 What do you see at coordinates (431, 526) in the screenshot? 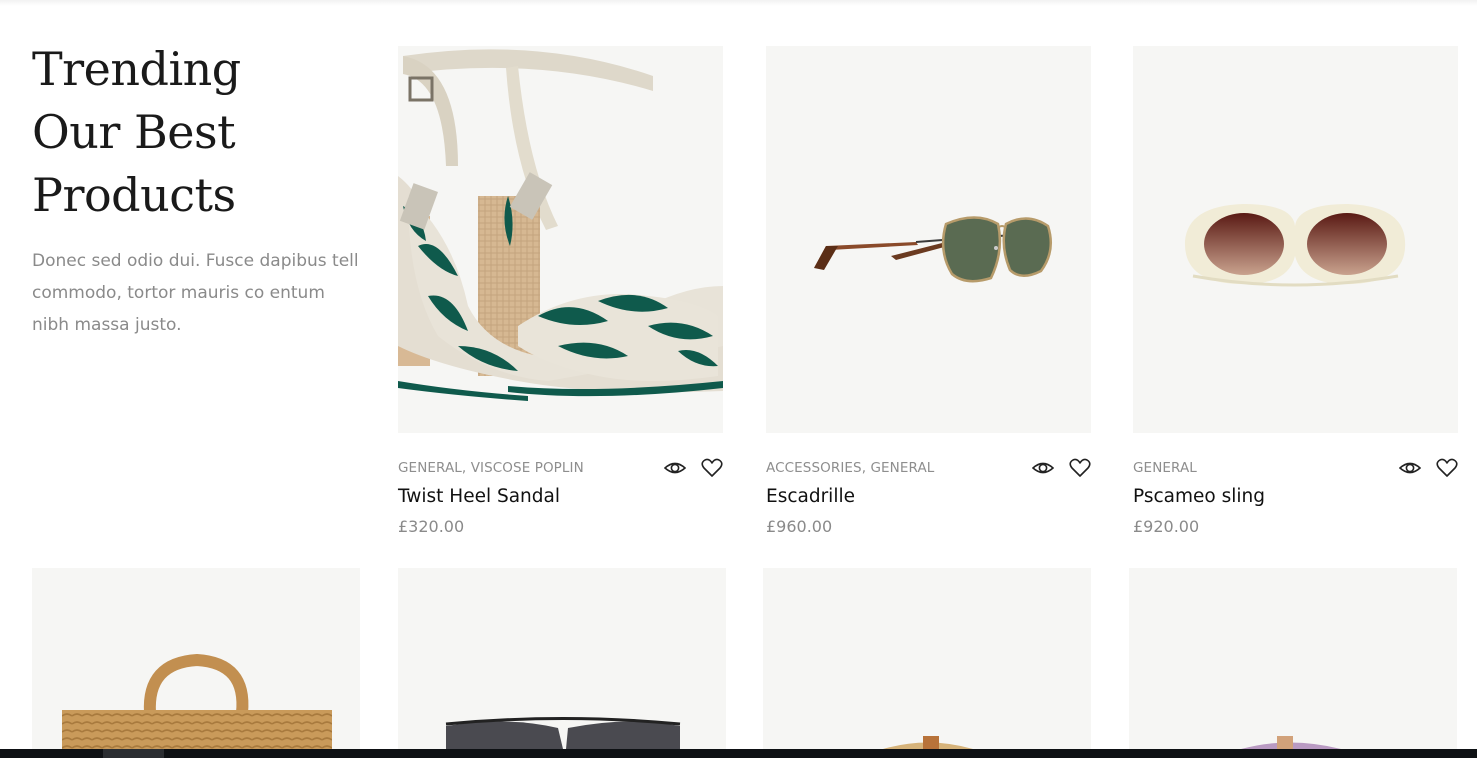
I see `product-price: £320.00` at bounding box center [431, 526].